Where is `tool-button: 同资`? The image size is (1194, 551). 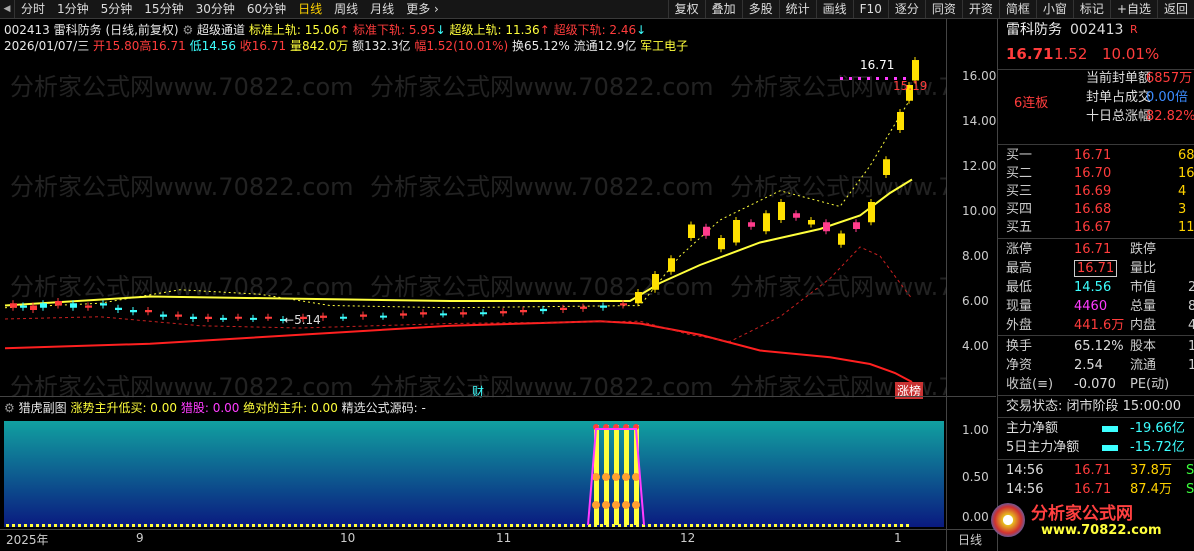
tool-button: 同资 is located at coordinates (943, 9).